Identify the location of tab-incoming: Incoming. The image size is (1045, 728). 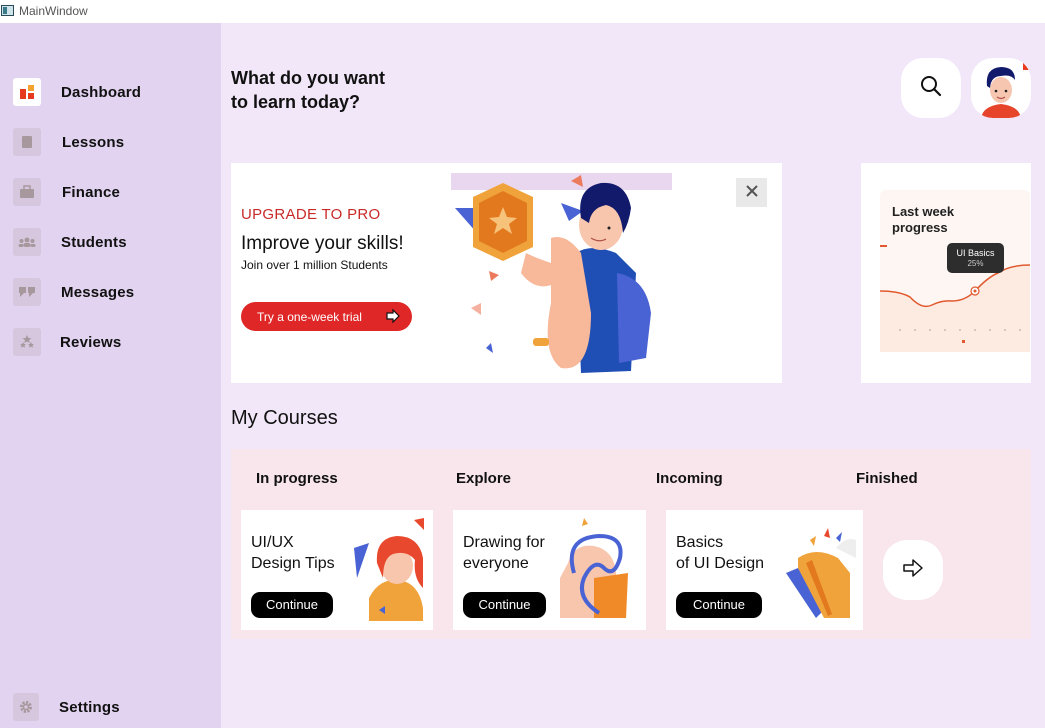
(689, 478).